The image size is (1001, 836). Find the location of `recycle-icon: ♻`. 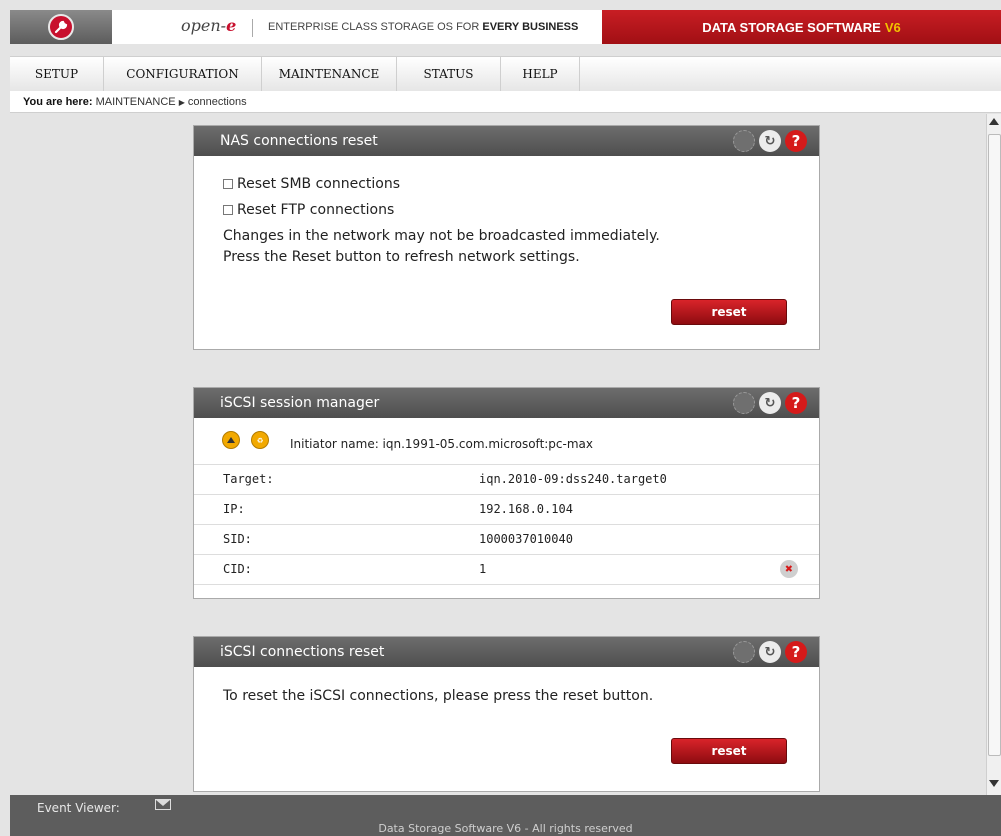

recycle-icon: ♻ is located at coordinates (260, 440).